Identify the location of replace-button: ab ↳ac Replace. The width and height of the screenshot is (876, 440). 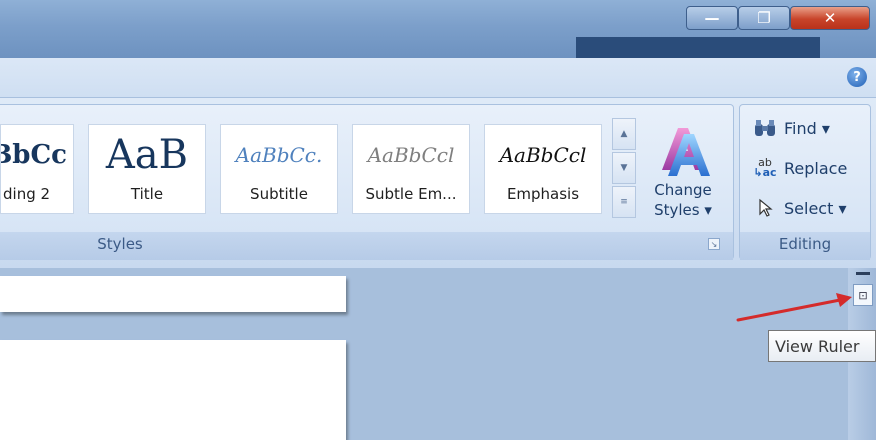
(799, 168).